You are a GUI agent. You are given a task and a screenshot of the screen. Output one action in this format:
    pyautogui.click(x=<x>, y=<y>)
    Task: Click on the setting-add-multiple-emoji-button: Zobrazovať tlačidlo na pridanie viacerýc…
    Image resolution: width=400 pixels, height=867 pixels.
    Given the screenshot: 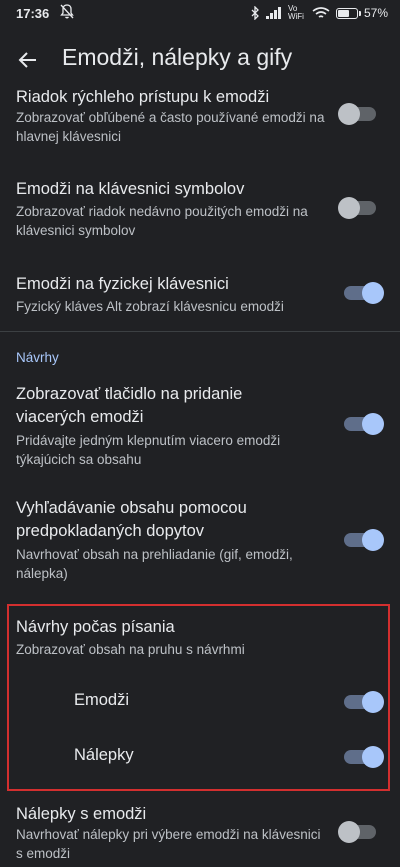 What is the action you would take?
    pyautogui.click(x=200, y=426)
    